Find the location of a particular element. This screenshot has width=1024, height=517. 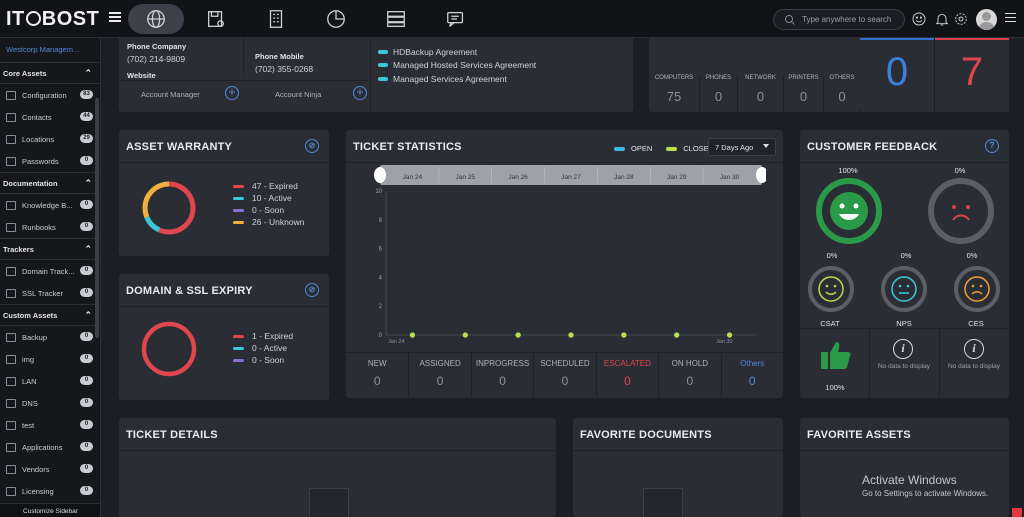

asset-count-label: PRINTERS is located at coordinates (803, 78).